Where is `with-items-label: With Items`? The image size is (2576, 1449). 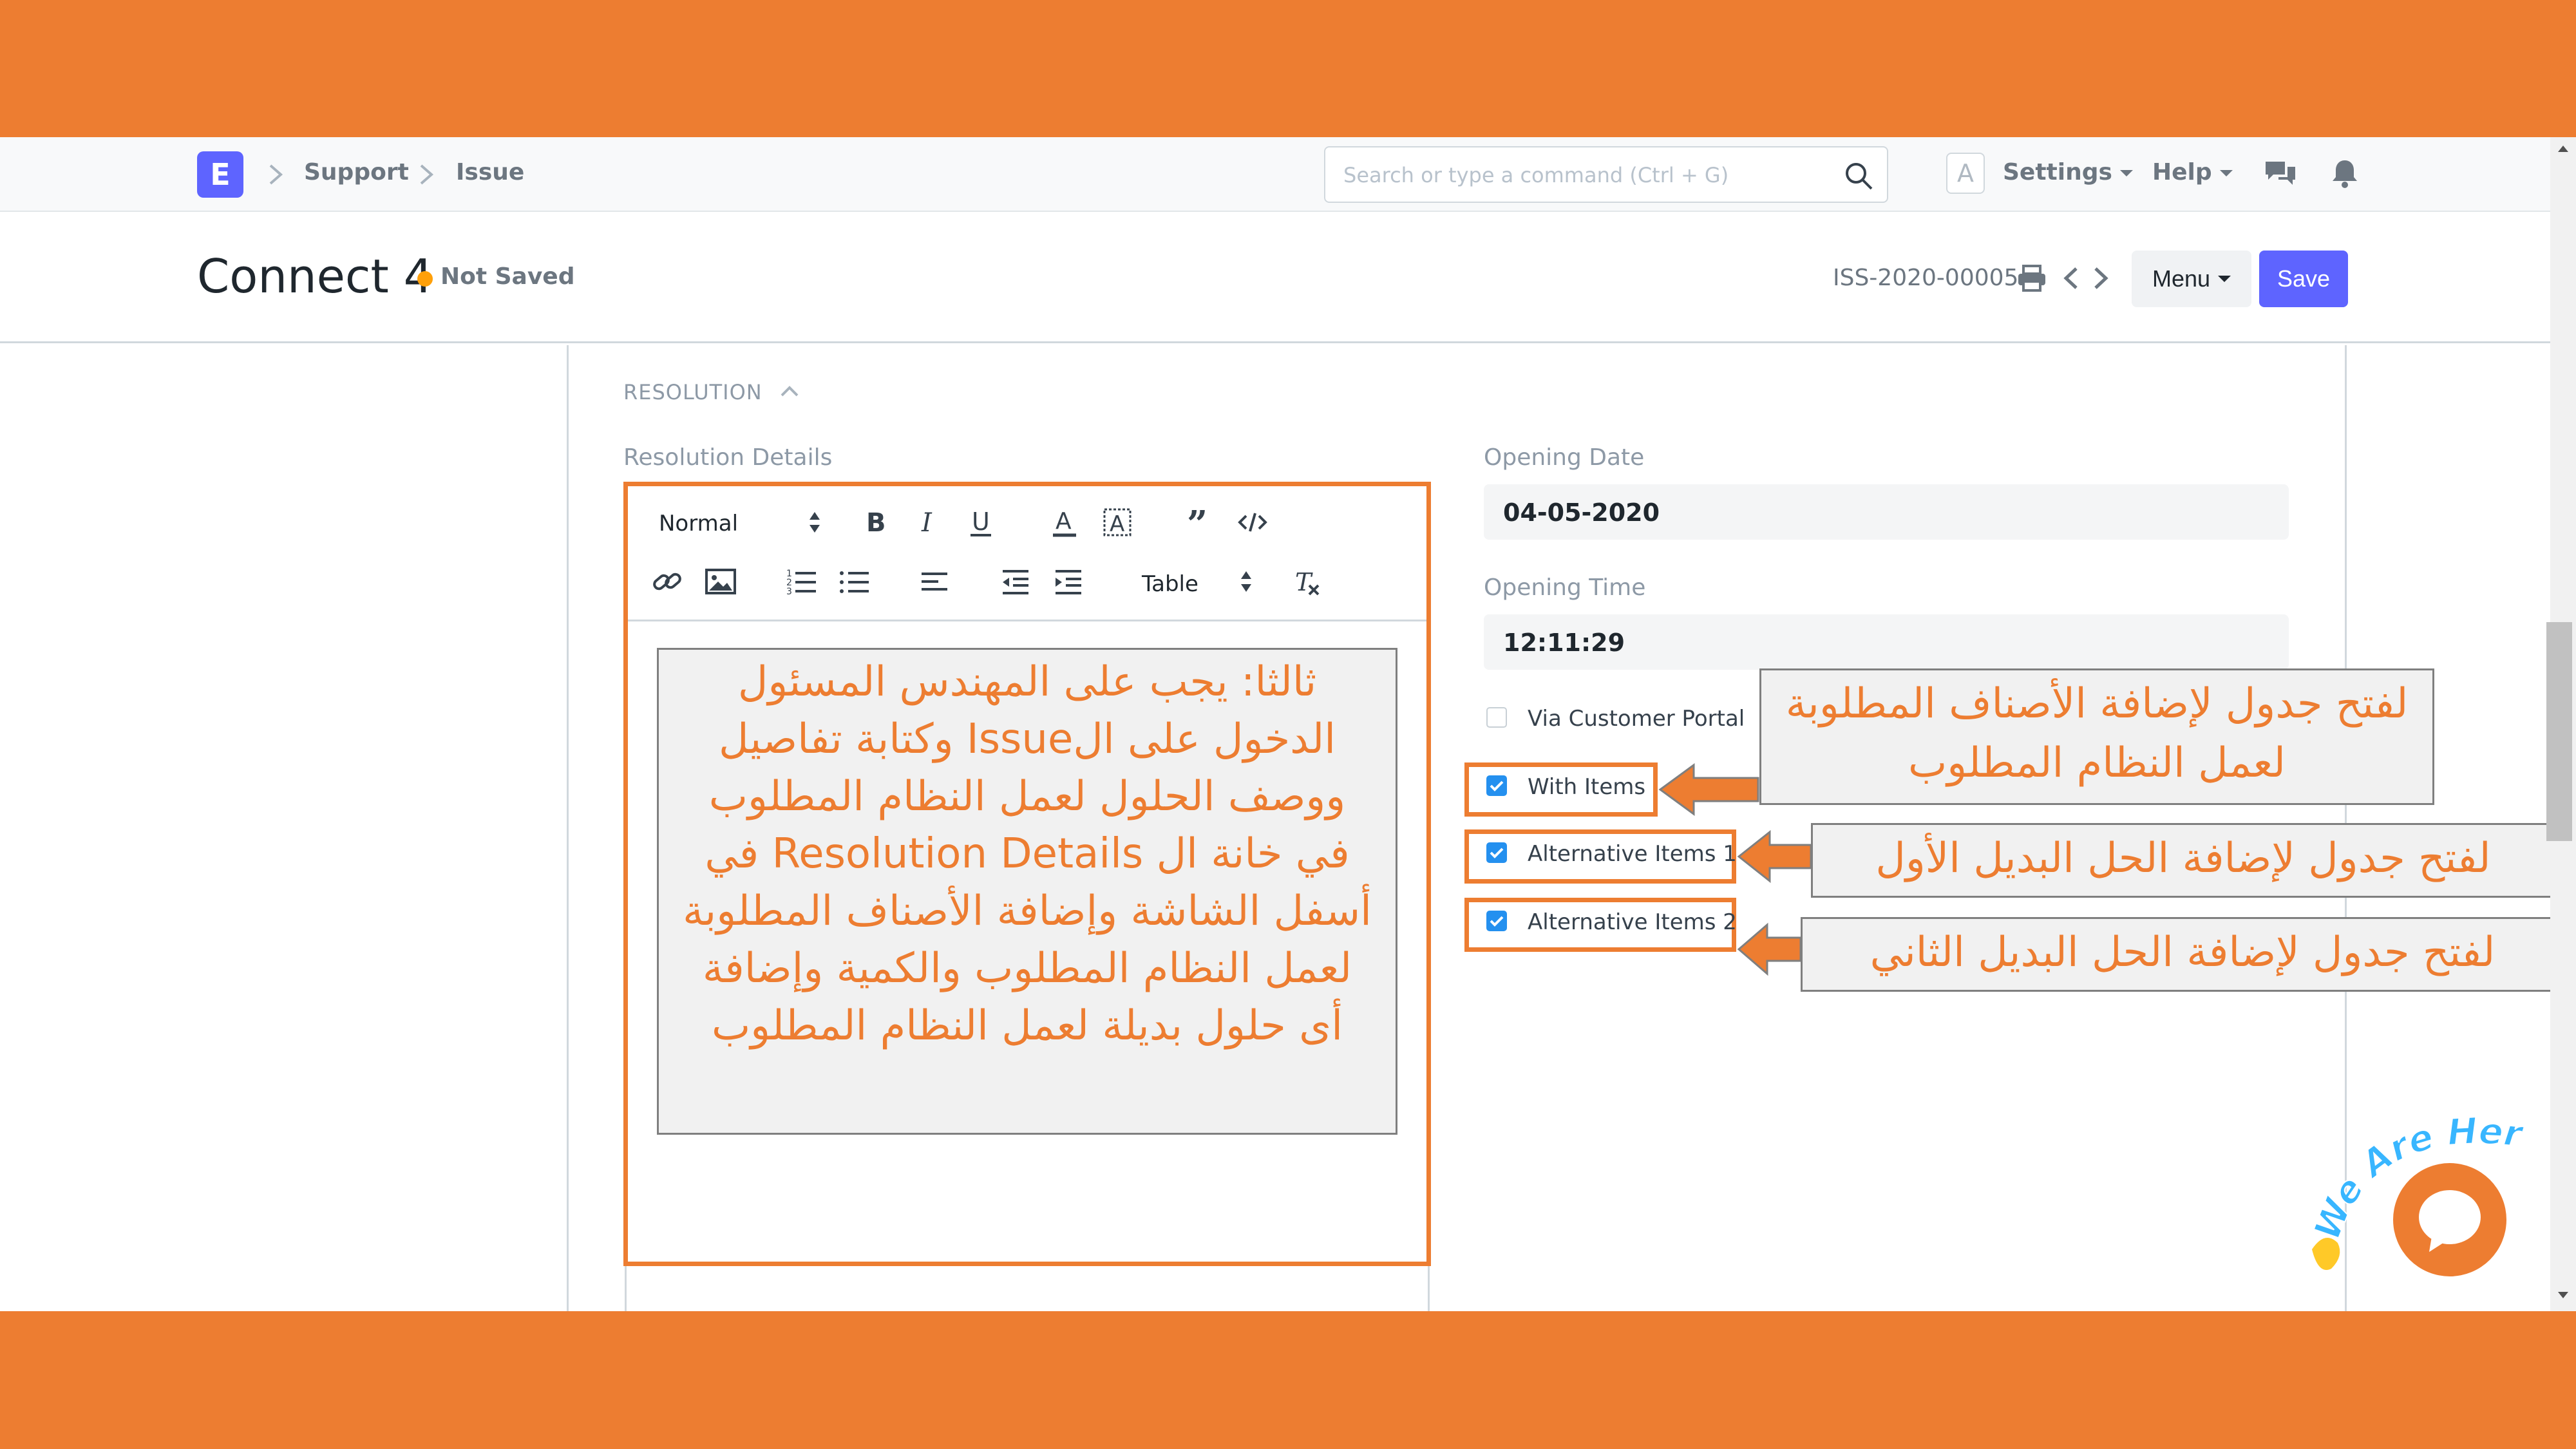 with-items-label: With Items is located at coordinates (1587, 787).